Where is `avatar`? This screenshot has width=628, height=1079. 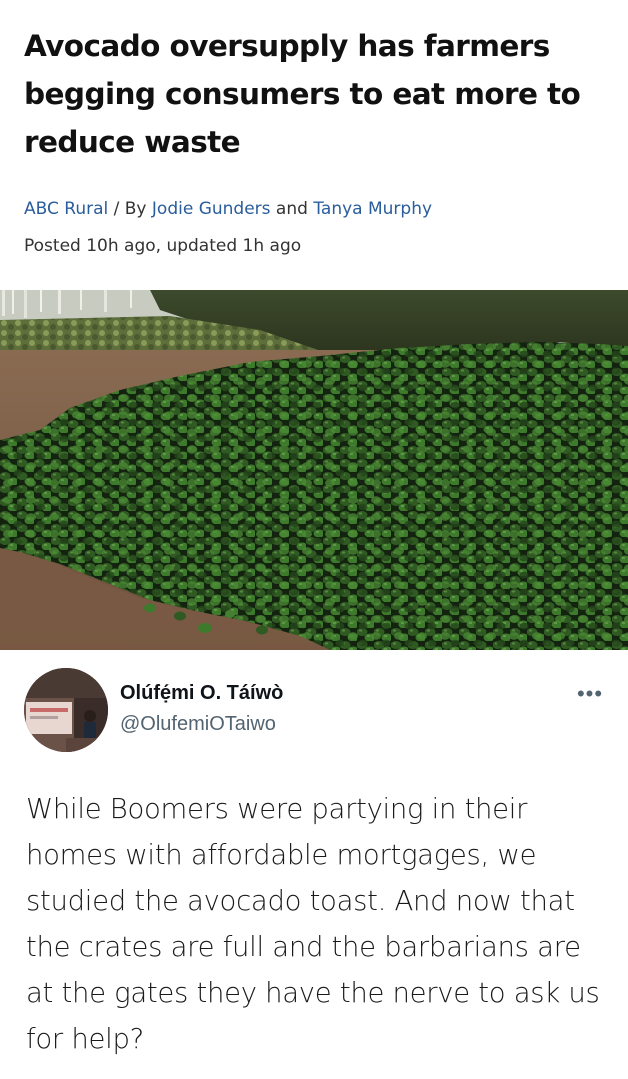 avatar is located at coordinates (66, 710).